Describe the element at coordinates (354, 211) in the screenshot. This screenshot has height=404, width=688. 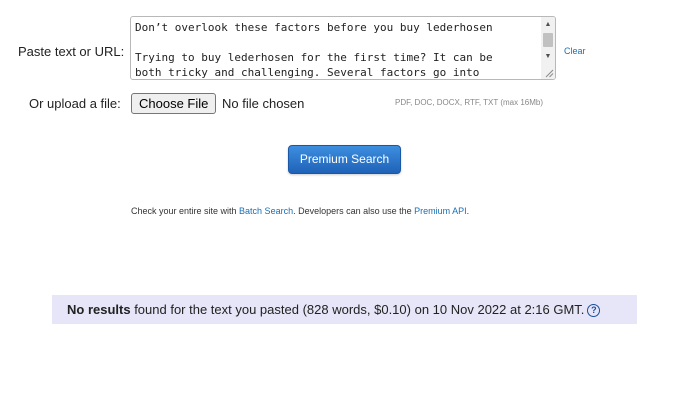
I see `info-middle: . Developers can also use the` at that location.